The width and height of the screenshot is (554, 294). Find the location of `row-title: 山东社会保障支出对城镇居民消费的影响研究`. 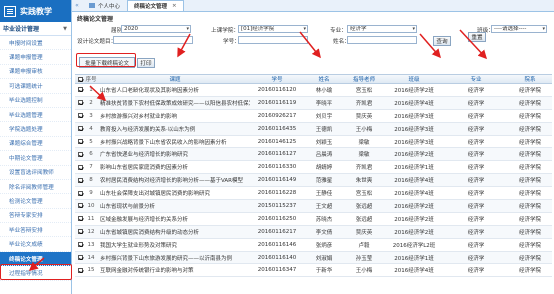

row-title: 山东社会保障支出对城镇居民消费的影响研究 is located at coordinates (174, 193).